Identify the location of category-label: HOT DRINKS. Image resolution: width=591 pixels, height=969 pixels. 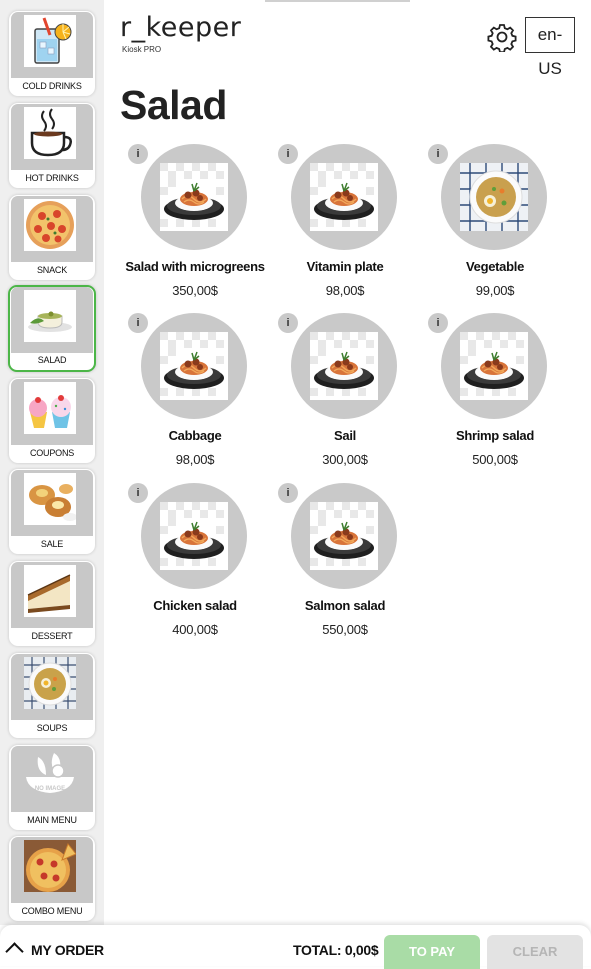
(52, 178).